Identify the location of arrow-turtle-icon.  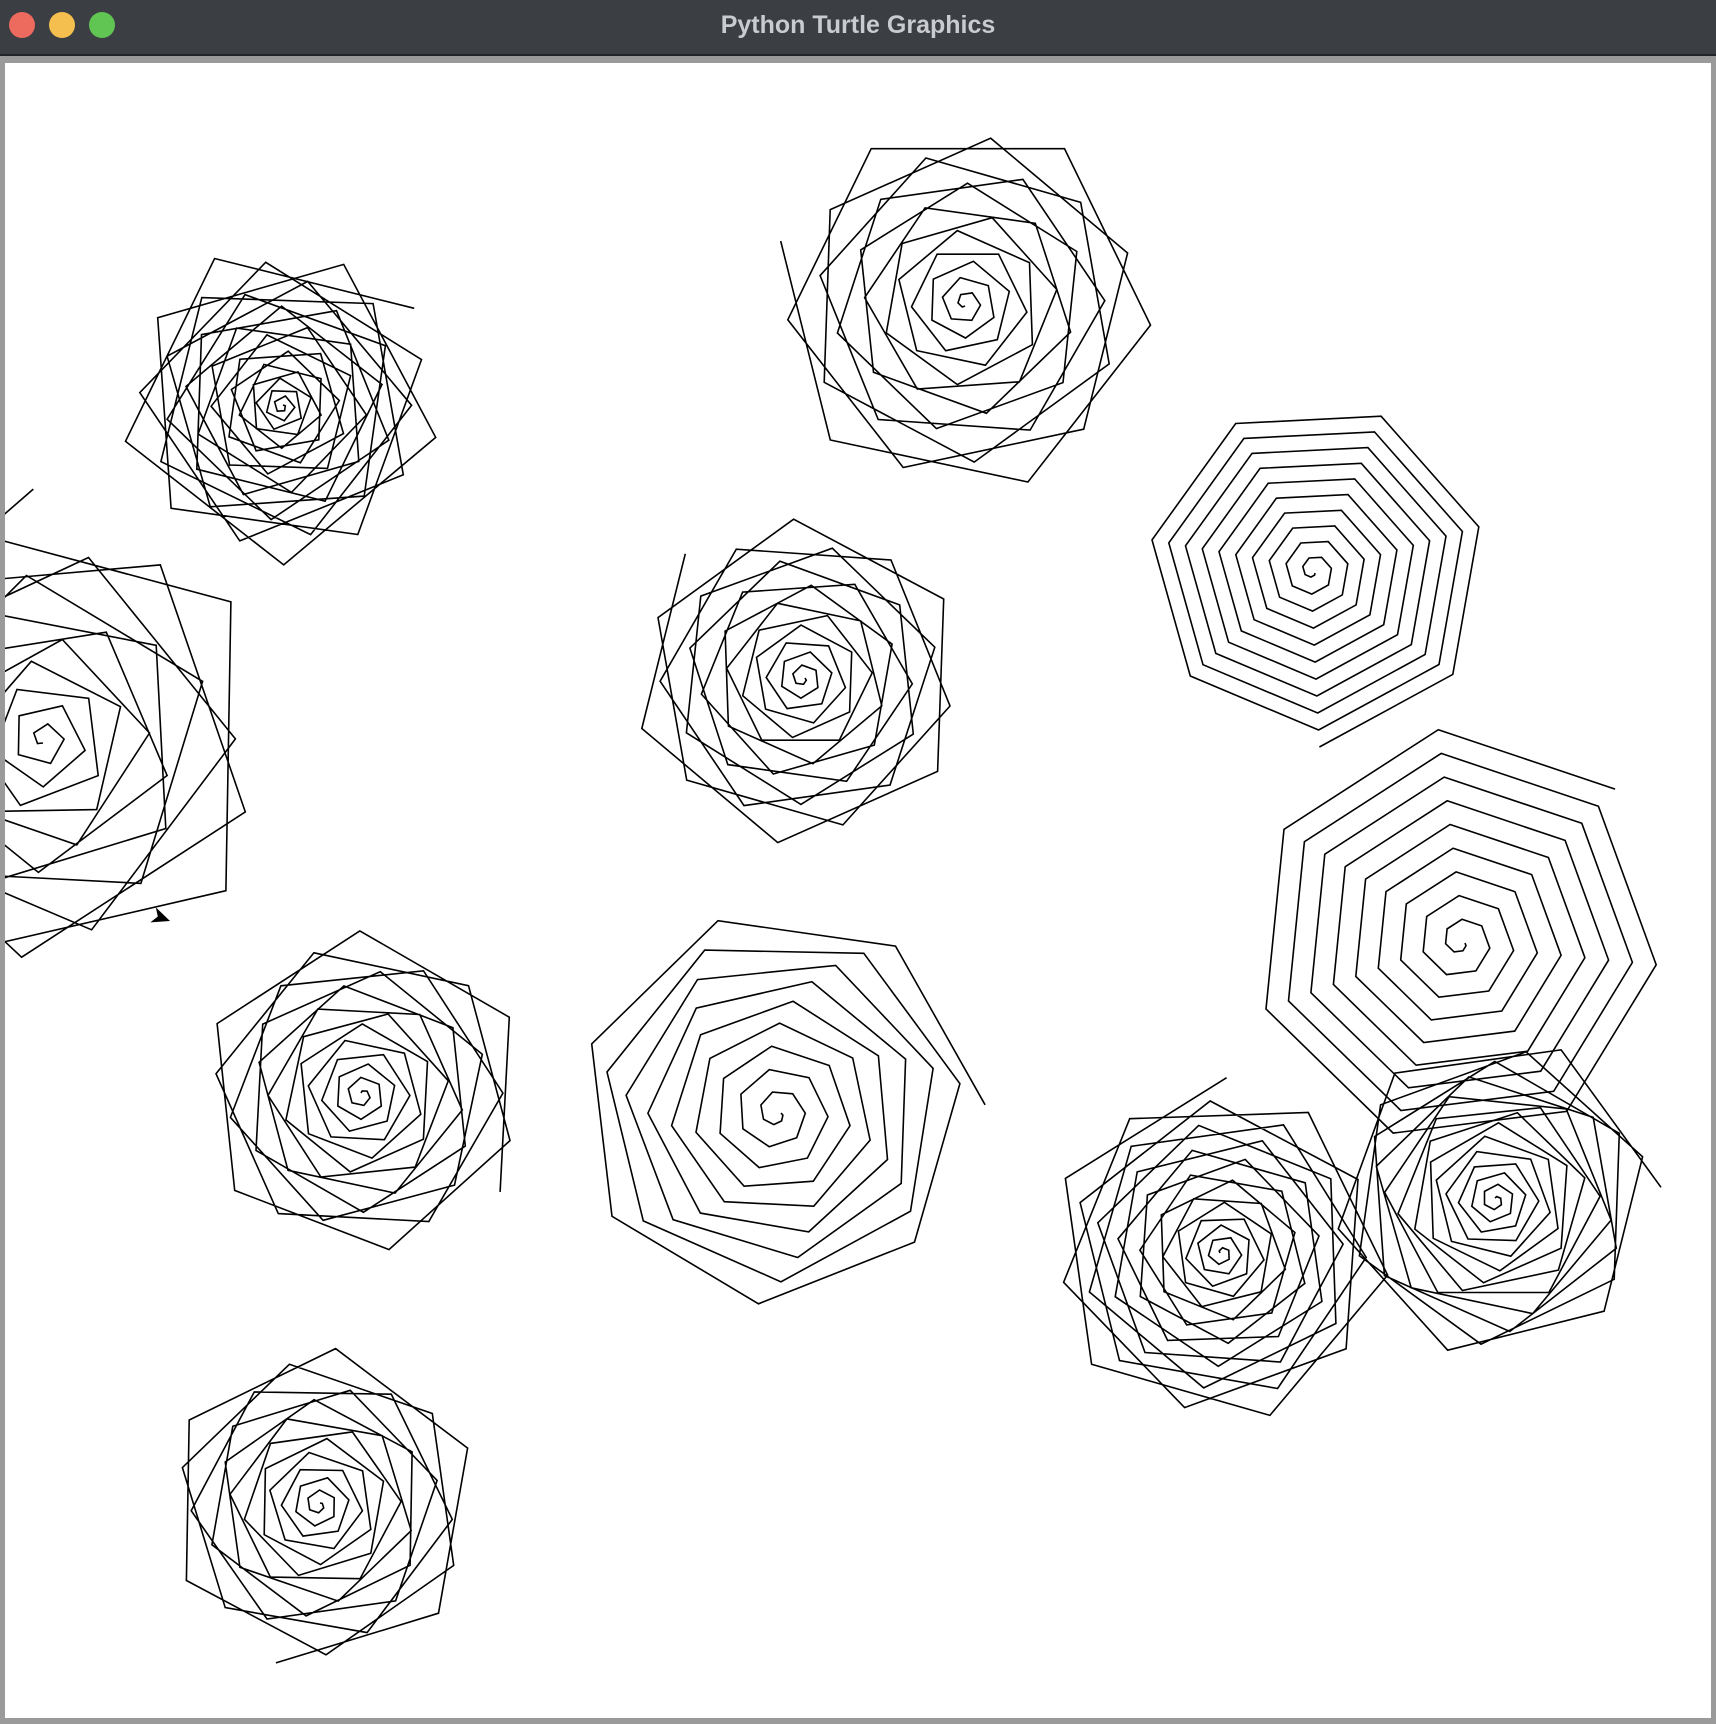
(160, 915).